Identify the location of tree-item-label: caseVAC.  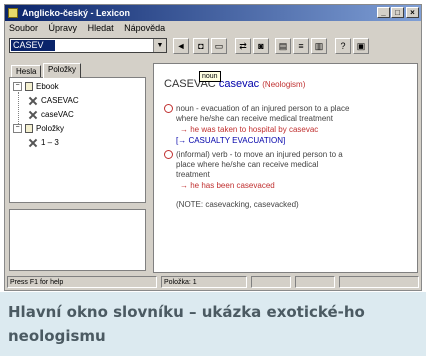
(57, 114).